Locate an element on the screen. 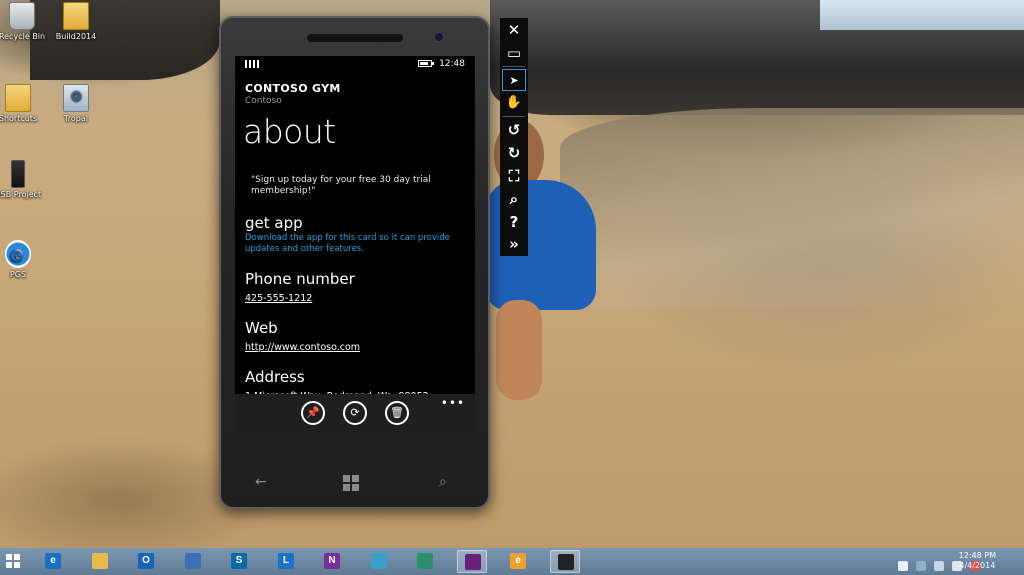 This screenshot has width=1024, height=575. app-bar: 📌 ⟳ 🗑 ••• is located at coordinates (355, 414).